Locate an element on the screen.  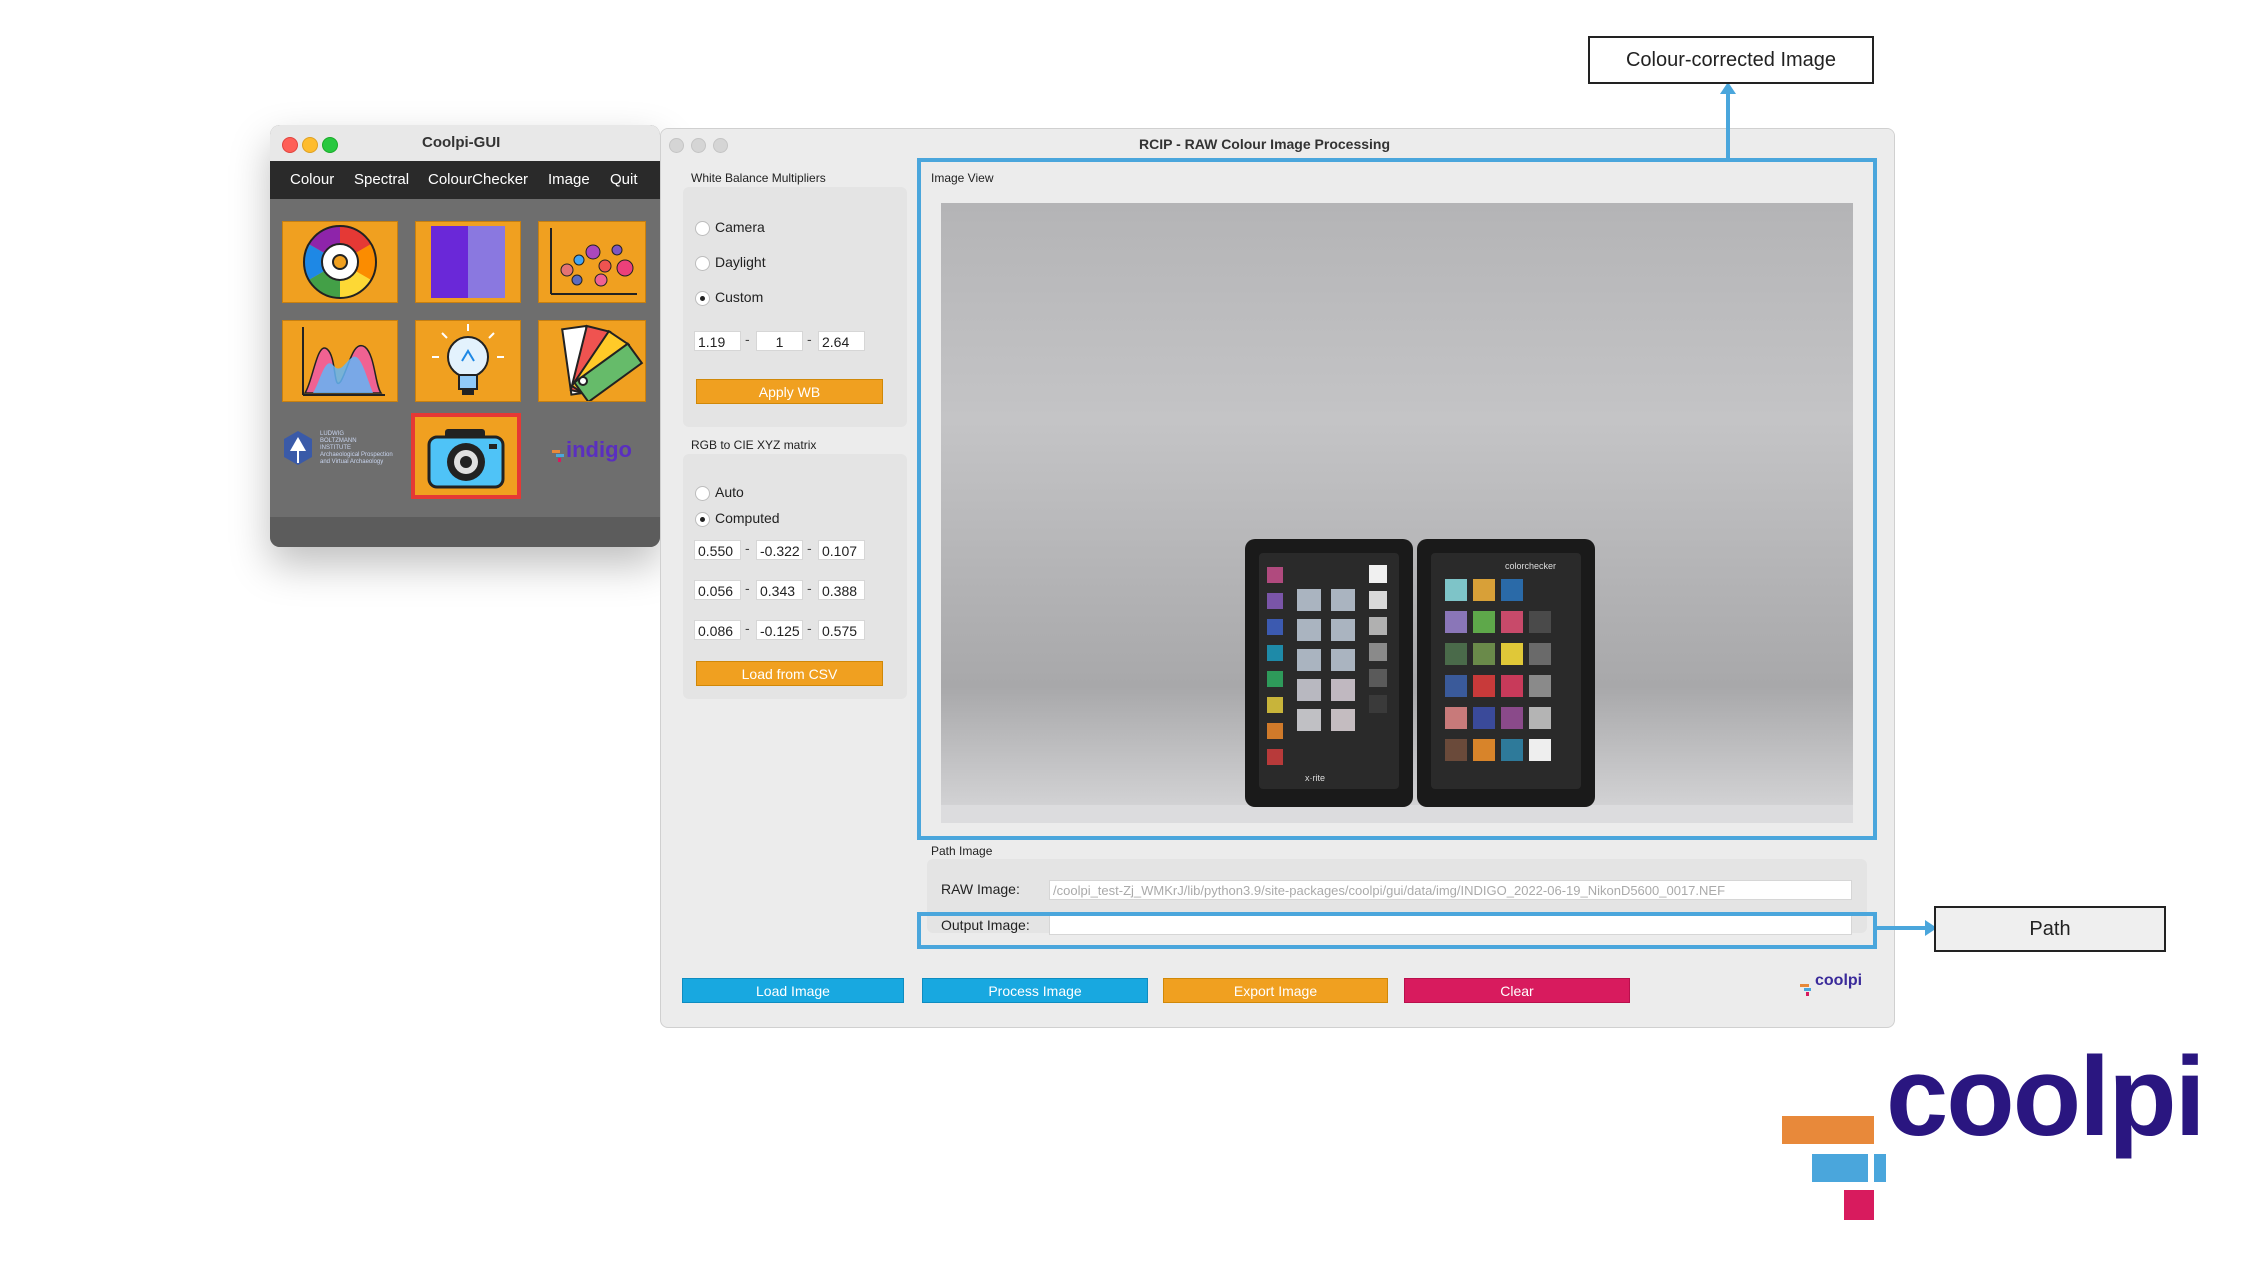
indigo-logo: indigo is located at coordinates (600, 452).